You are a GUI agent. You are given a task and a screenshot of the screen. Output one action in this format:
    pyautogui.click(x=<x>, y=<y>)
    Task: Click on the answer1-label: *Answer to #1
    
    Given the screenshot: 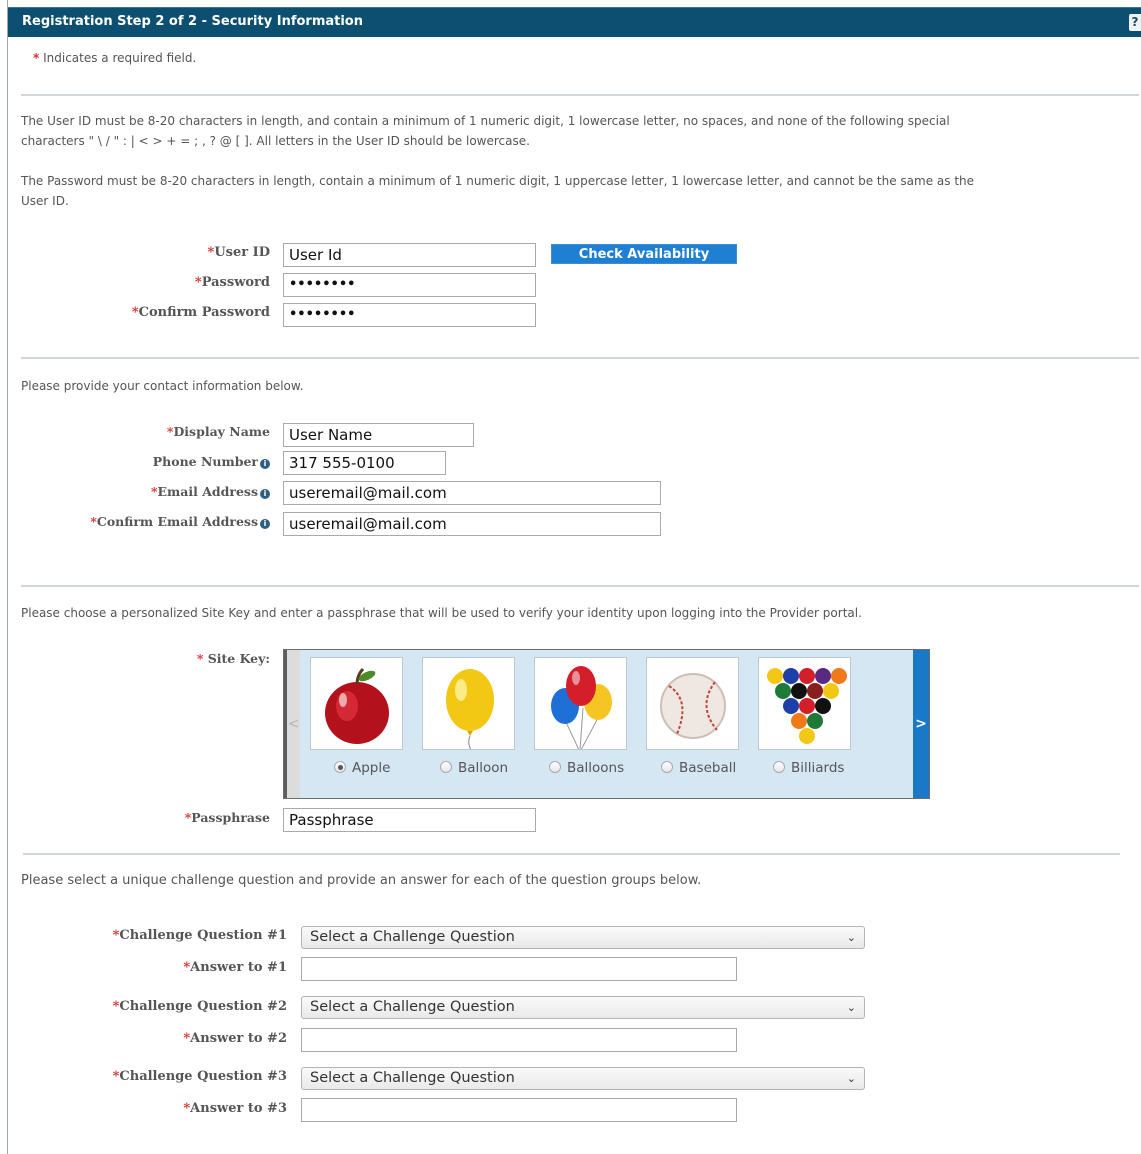 What is the action you would take?
    pyautogui.click(x=235, y=967)
    